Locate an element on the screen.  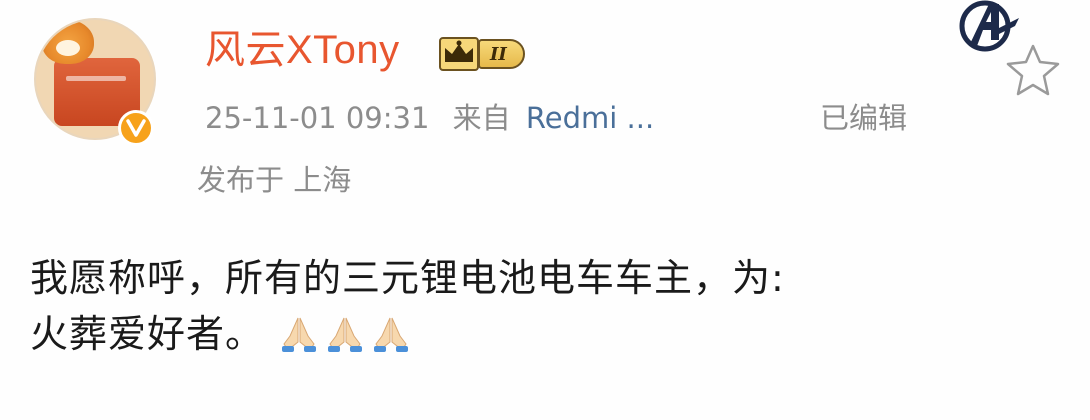
emoji-row is located at coordinates (345, 334).